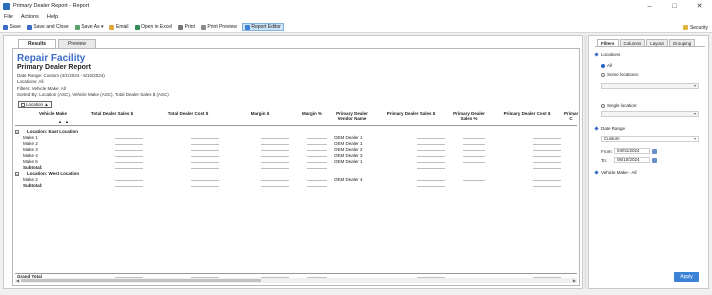 The height and width of the screenshot is (295, 712). Describe the element at coordinates (12, 27) in the screenshot. I see `save-button: Save` at that location.